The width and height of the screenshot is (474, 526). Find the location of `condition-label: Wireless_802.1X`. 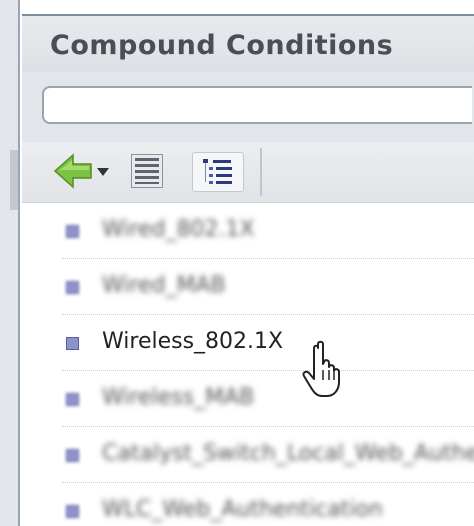

condition-label: Wireless_802.1X is located at coordinates (193, 341).